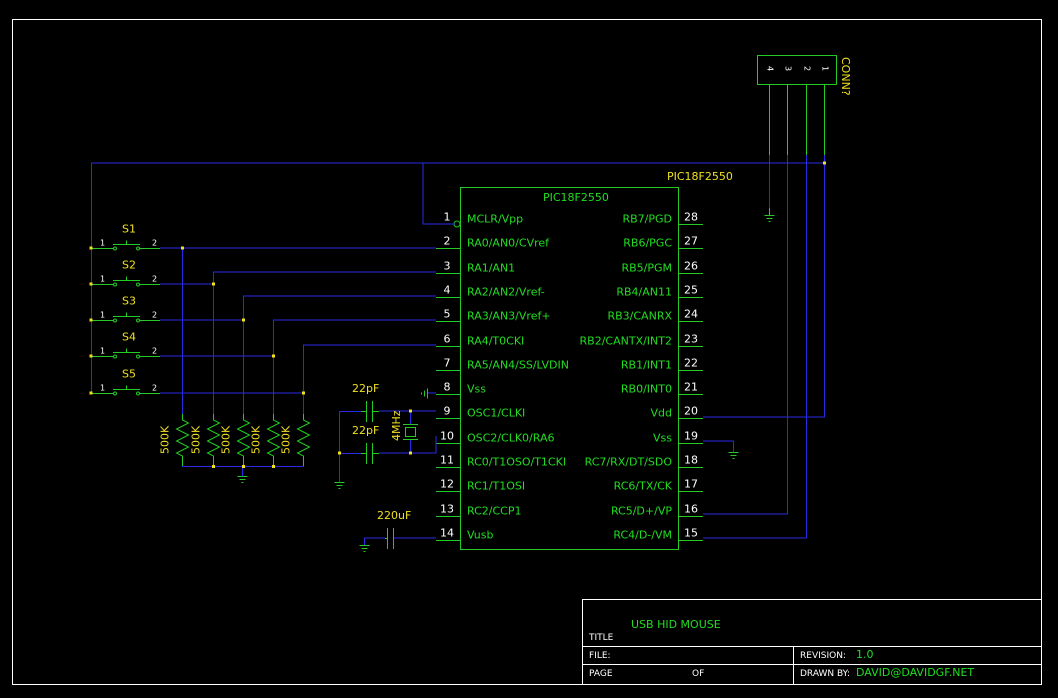 The height and width of the screenshot is (698, 1058). What do you see at coordinates (235, 440) in the screenshot?
I see `resistor-3: 500K` at bounding box center [235, 440].